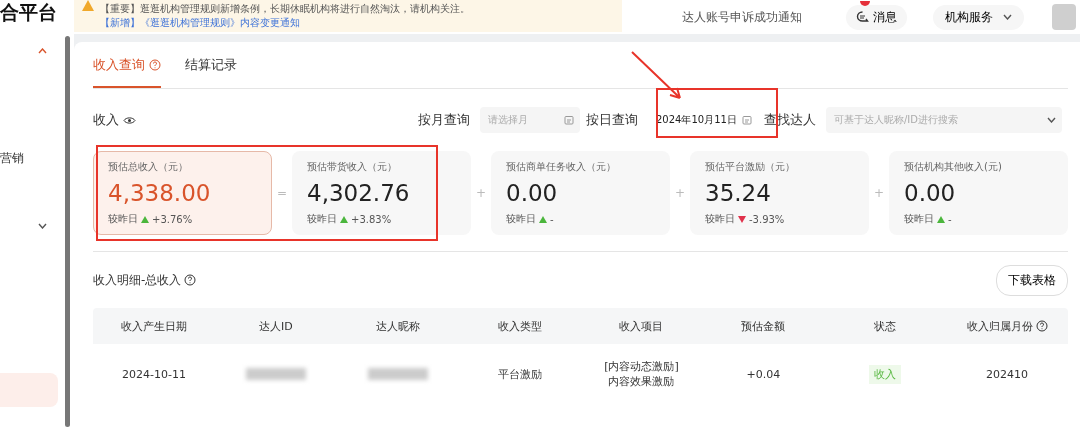  Describe the element at coordinates (282, 193) in the screenshot. I see `operator-sign: =` at that location.